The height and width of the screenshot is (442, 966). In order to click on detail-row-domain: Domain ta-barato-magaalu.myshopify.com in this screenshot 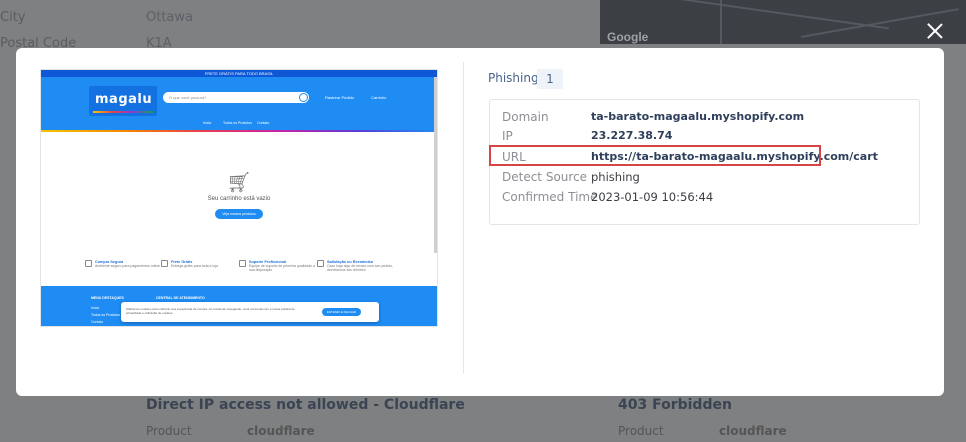, I will do `click(702, 119)`.